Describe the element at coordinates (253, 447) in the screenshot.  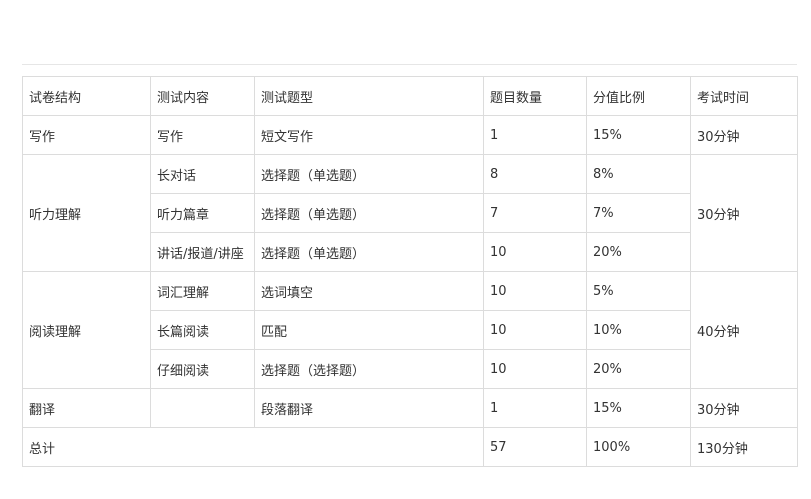
I see `cell-total-label: 总计` at that location.